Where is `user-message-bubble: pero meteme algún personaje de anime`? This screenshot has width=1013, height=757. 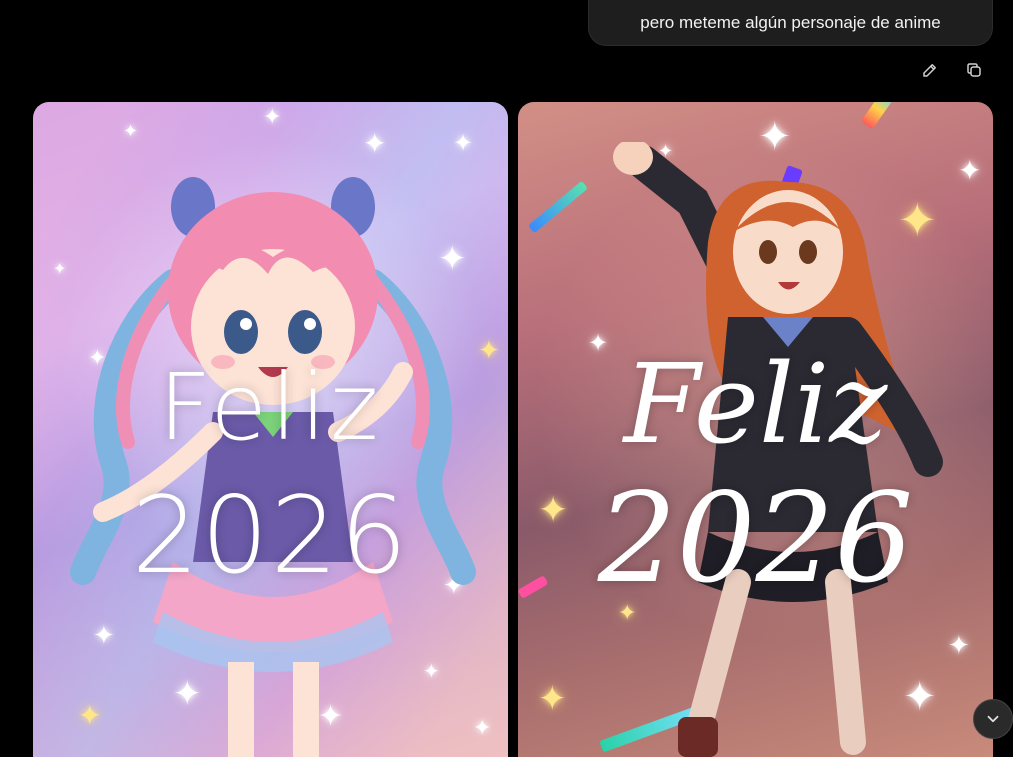
user-message-bubble: pero meteme algún personaje de anime is located at coordinates (790, 23).